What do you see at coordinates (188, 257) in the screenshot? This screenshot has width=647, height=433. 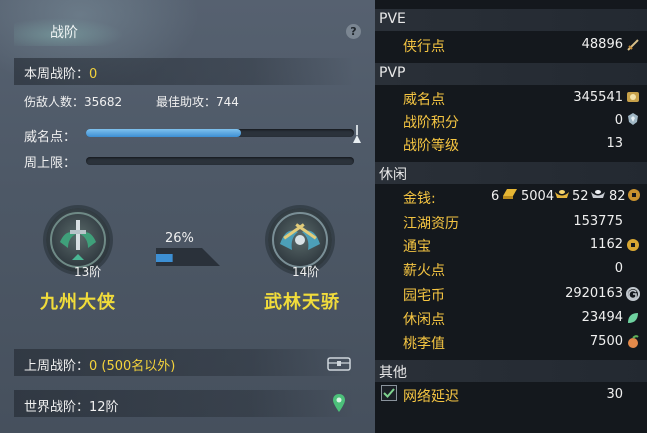 I see `rank-progress-arrow` at bounding box center [188, 257].